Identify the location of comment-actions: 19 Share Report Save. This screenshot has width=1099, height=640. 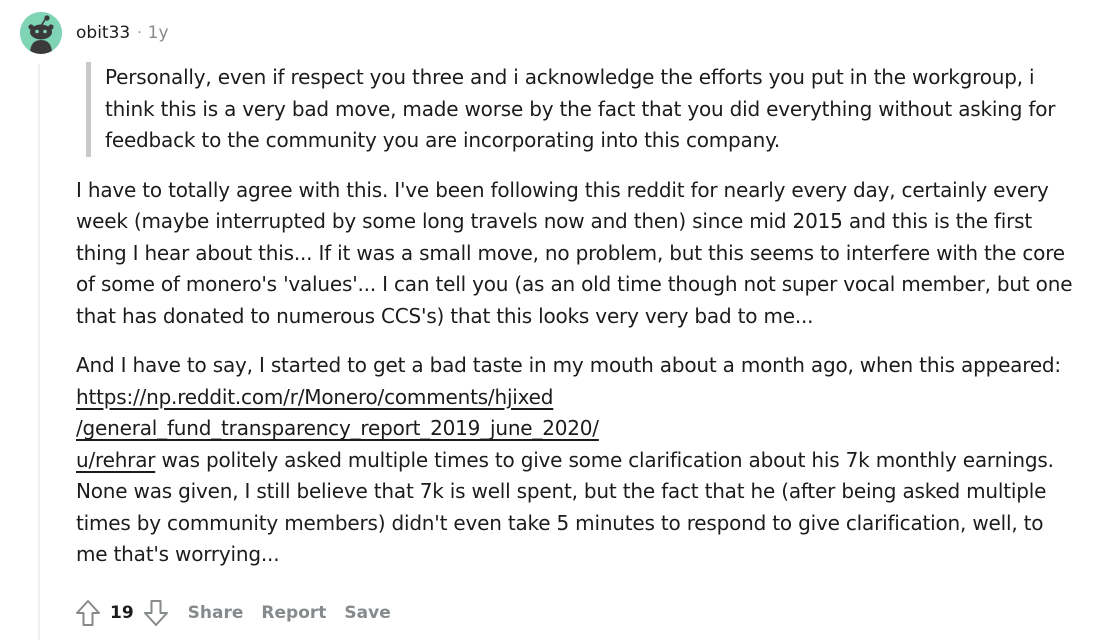
(231, 613).